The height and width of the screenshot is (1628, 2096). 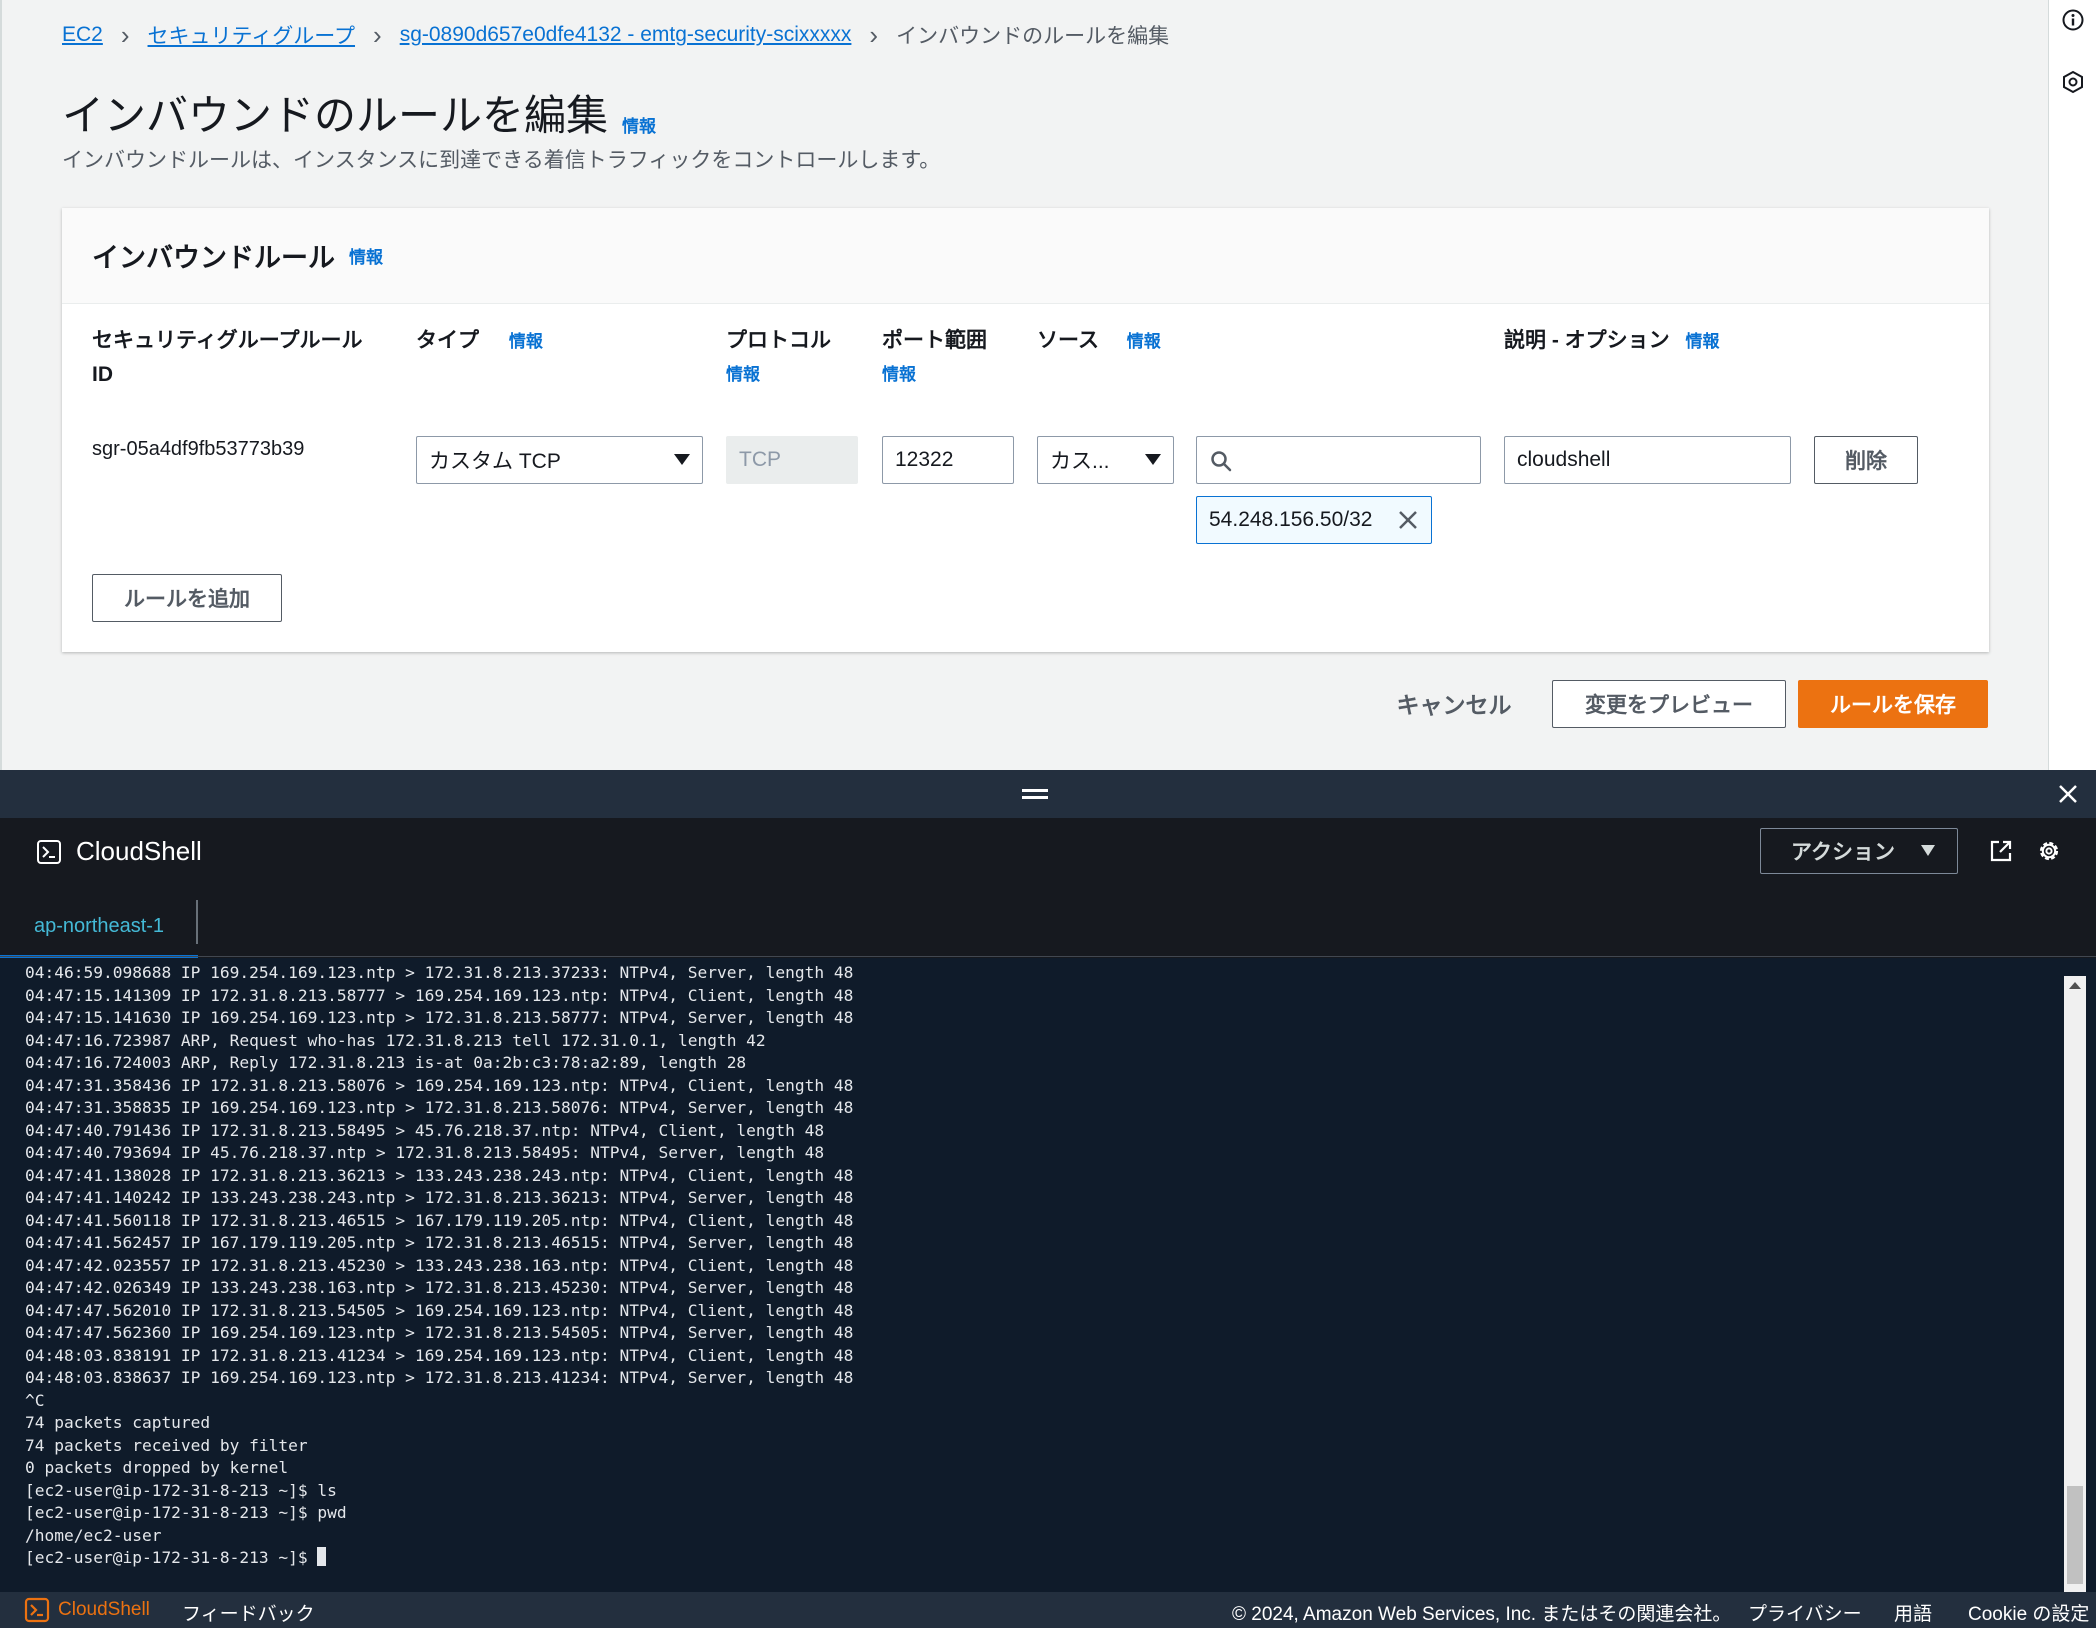 What do you see at coordinates (99, 928) in the screenshot?
I see `tab-ap-northeast-1: ap-northeast-1` at bounding box center [99, 928].